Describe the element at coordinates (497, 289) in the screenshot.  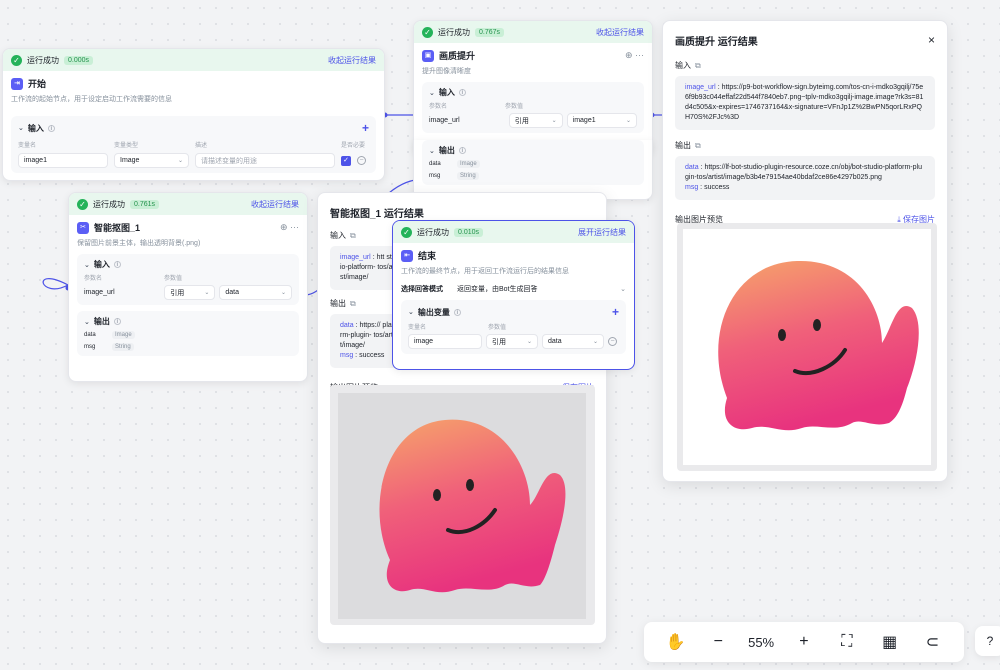
I see `answer-mode-select: 返回变量，由Bot生成回答` at that location.